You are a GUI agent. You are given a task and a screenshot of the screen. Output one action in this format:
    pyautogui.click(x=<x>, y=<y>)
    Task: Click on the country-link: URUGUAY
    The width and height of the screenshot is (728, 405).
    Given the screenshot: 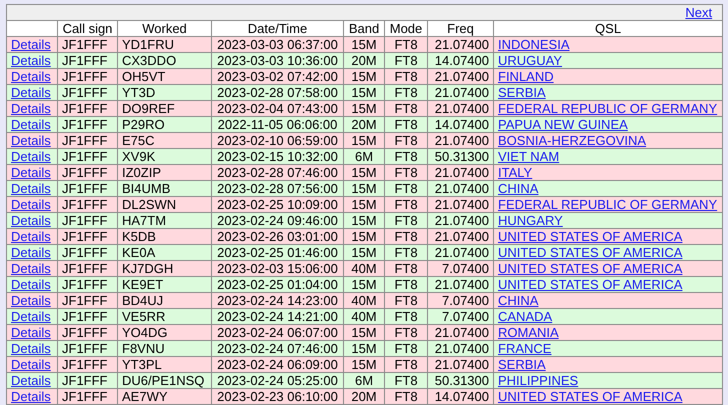 What is the action you would take?
    pyautogui.click(x=530, y=60)
    